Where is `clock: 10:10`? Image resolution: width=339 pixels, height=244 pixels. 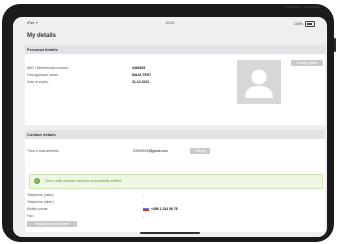 clock: 10:10 is located at coordinates (170, 23).